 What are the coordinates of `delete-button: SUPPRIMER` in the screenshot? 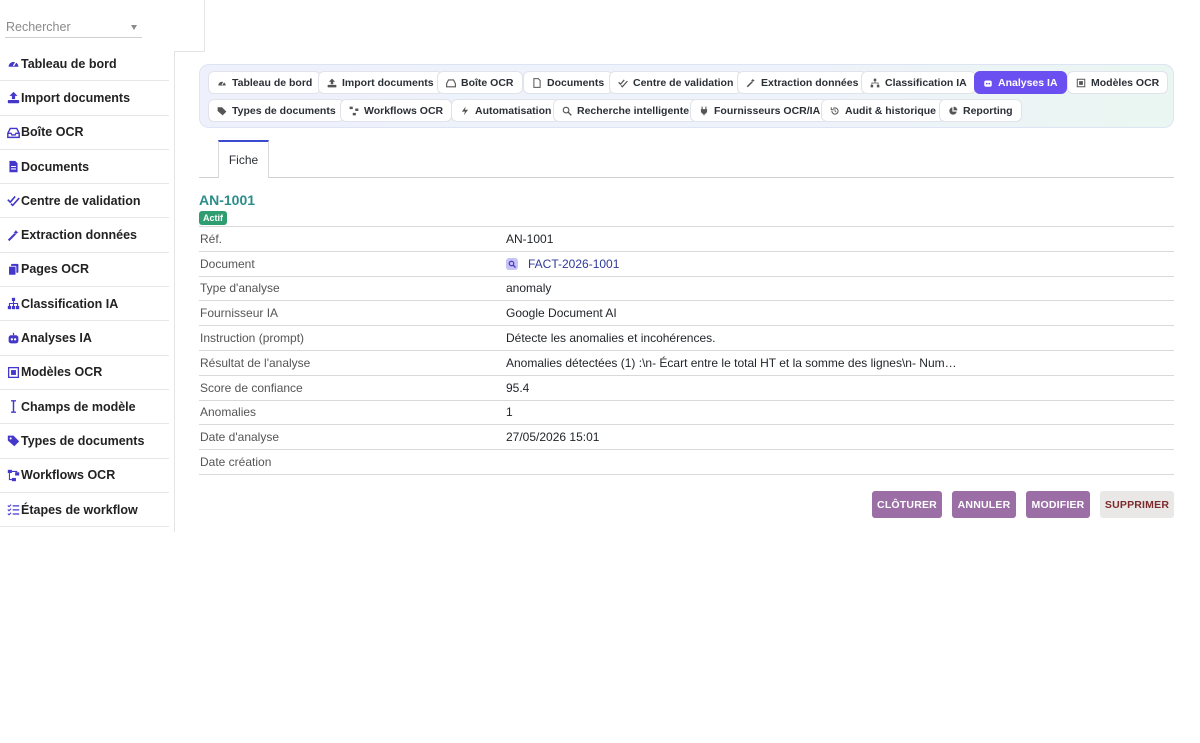 It's located at (1137, 504).